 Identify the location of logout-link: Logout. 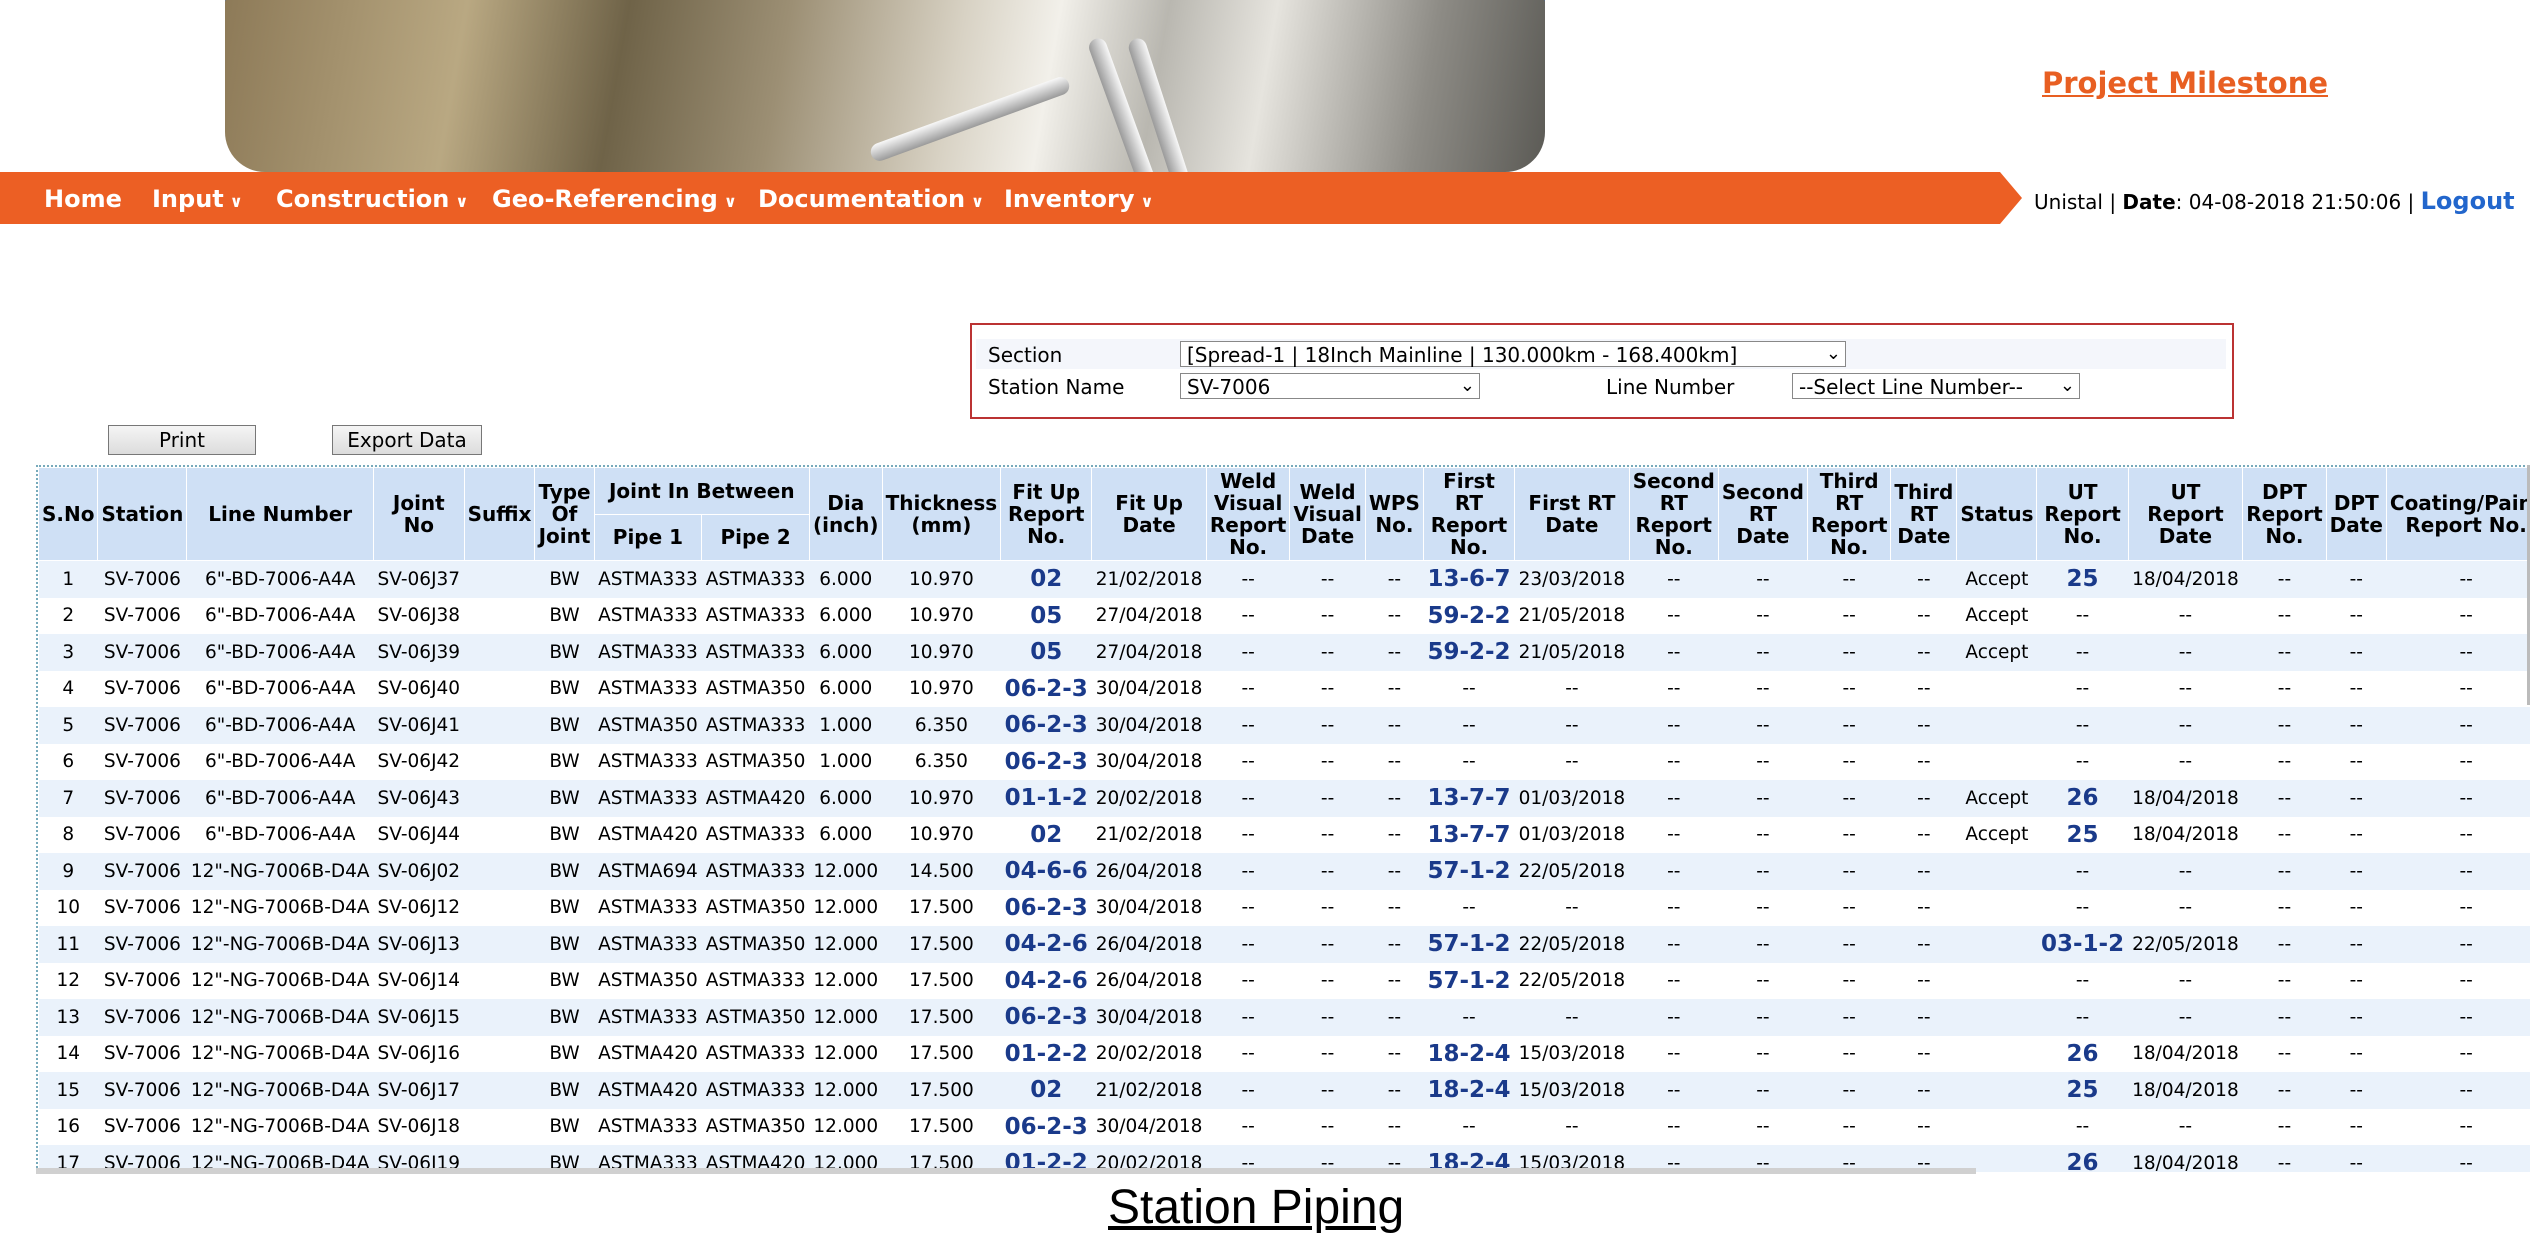
(2468, 201).